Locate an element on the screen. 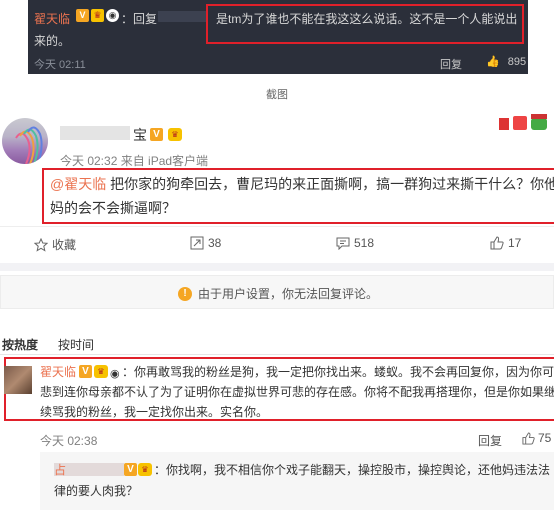 Image resolution: width=554 pixels, height=510 pixels. reply-user-name: 占 is located at coordinates (60, 470).